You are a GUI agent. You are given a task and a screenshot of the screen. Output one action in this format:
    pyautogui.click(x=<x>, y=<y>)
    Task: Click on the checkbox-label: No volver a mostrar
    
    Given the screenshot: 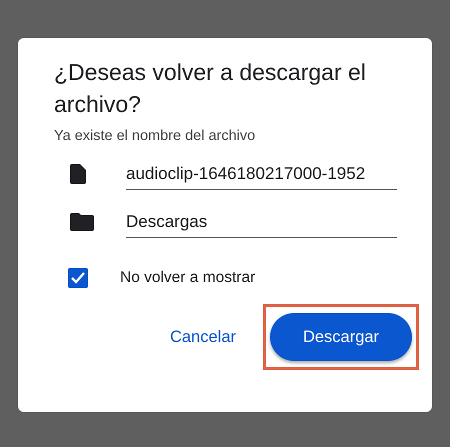 What is the action you would take?
    pyautogui.click(x=188, y=278)
    